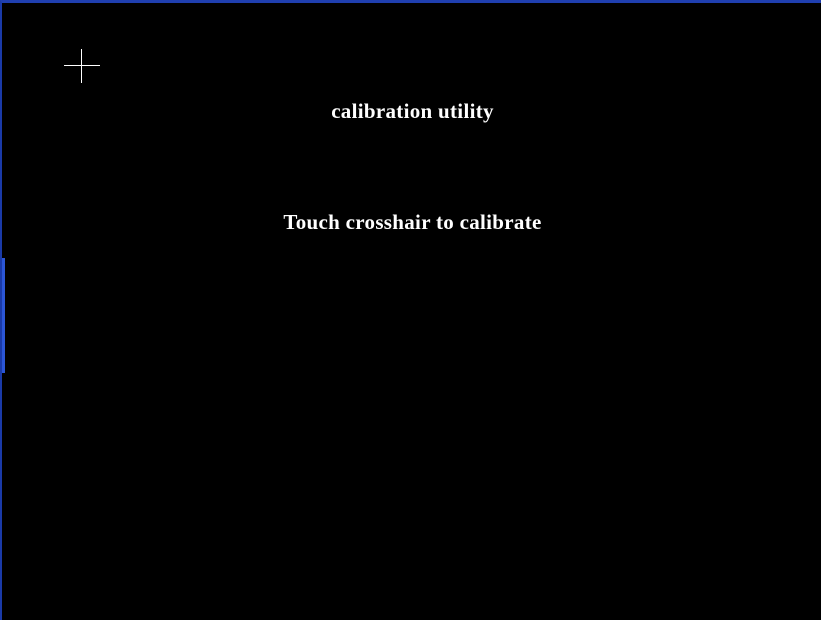  Describe the element at coordinates (82, 66) in the screenshot. I see `crosshair-icon` at that location.